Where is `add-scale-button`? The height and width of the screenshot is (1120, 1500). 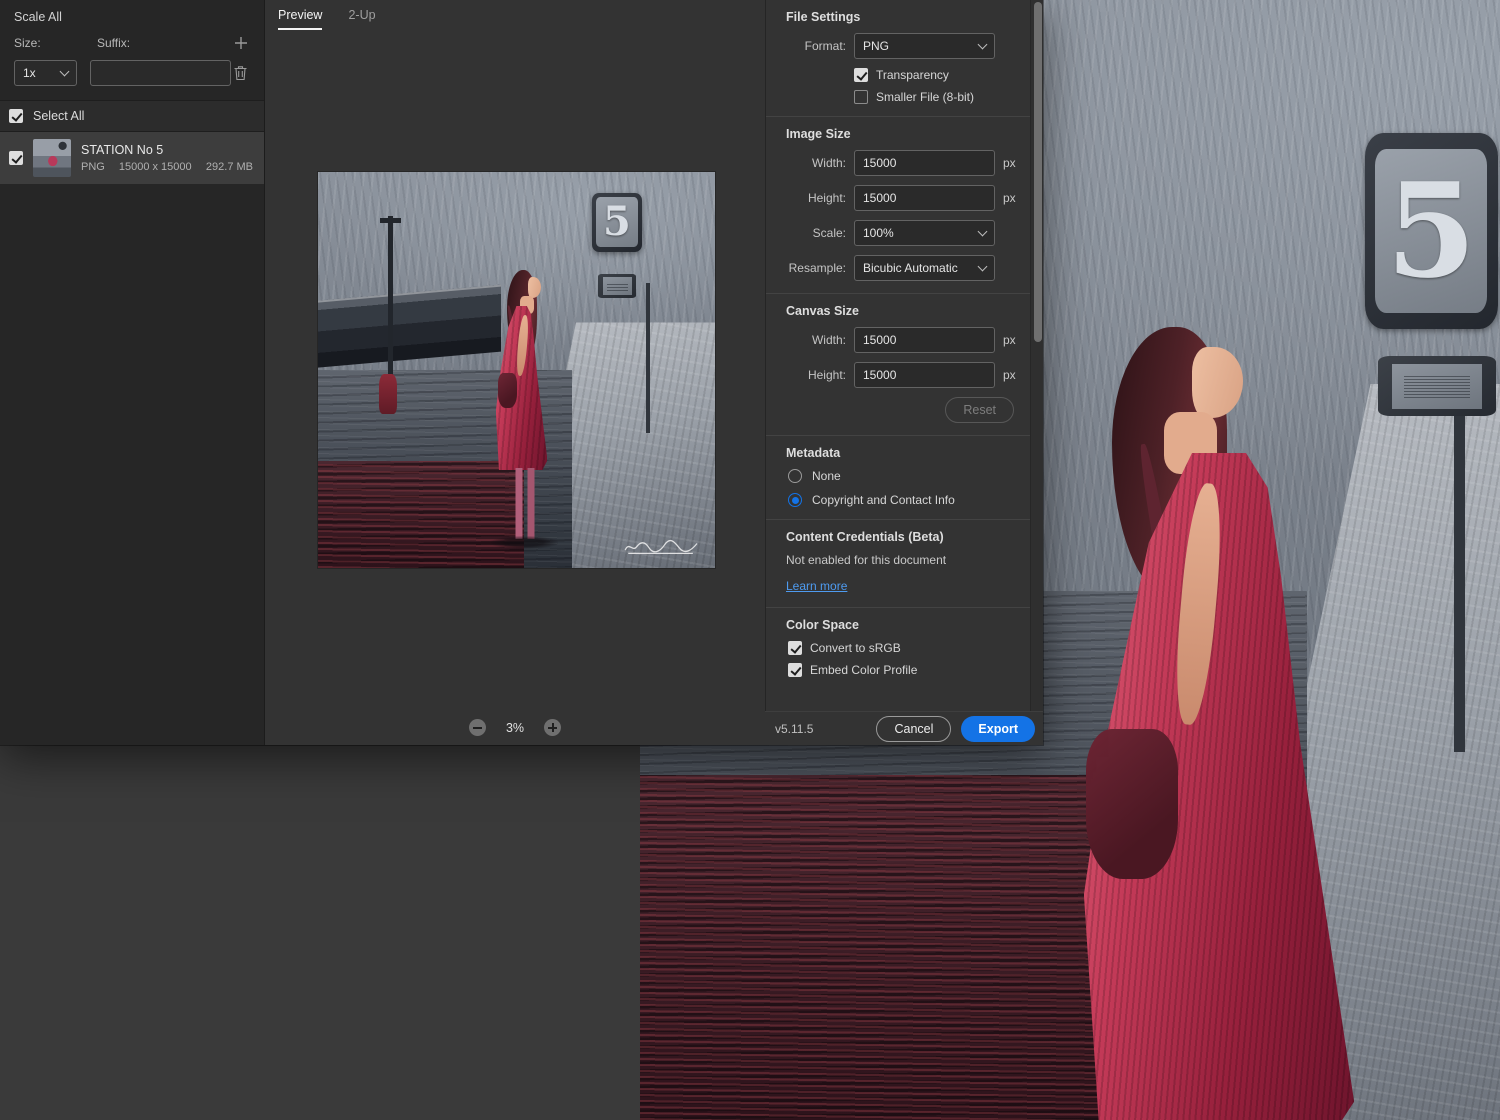
add-scale-button is located at coordinates (241, 43).